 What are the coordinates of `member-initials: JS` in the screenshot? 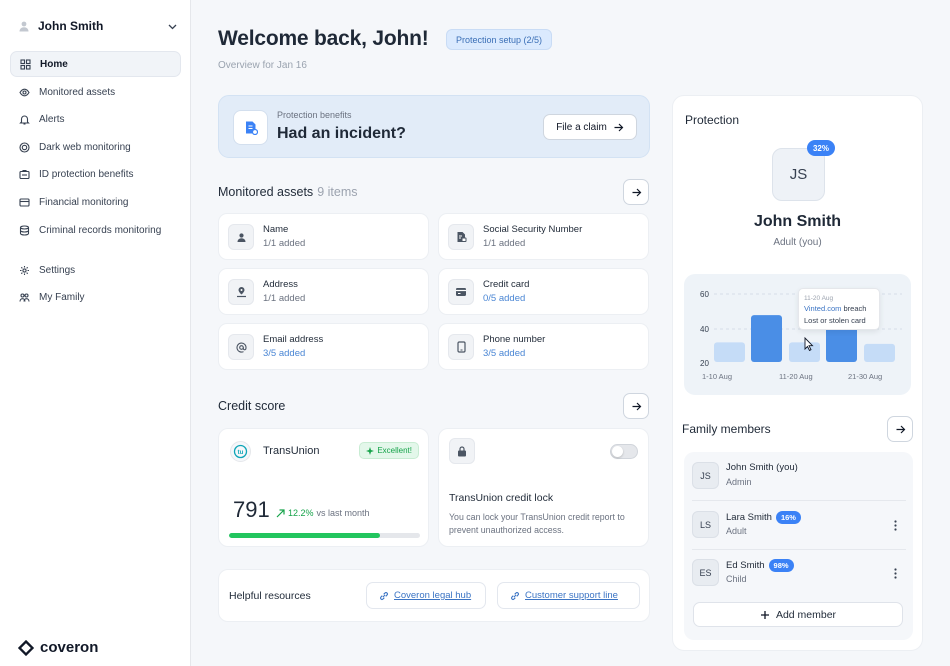 It's located at (705, 475).